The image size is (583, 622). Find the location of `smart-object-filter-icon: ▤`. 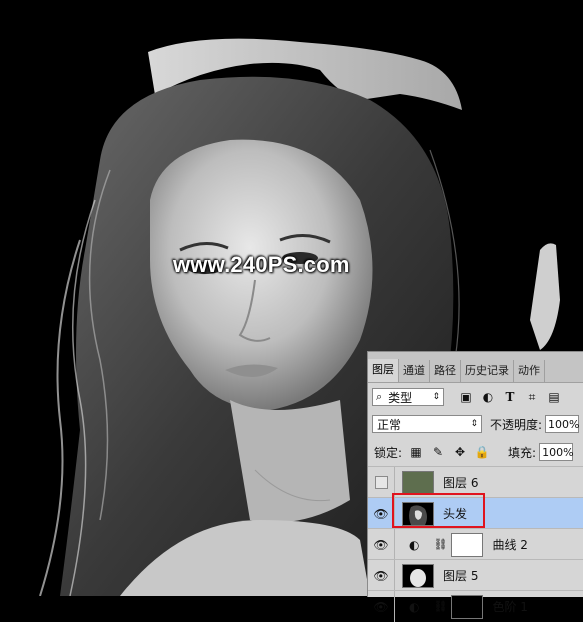

smart-object-filter-icon: ▤ is located at coordinates (554, 397).